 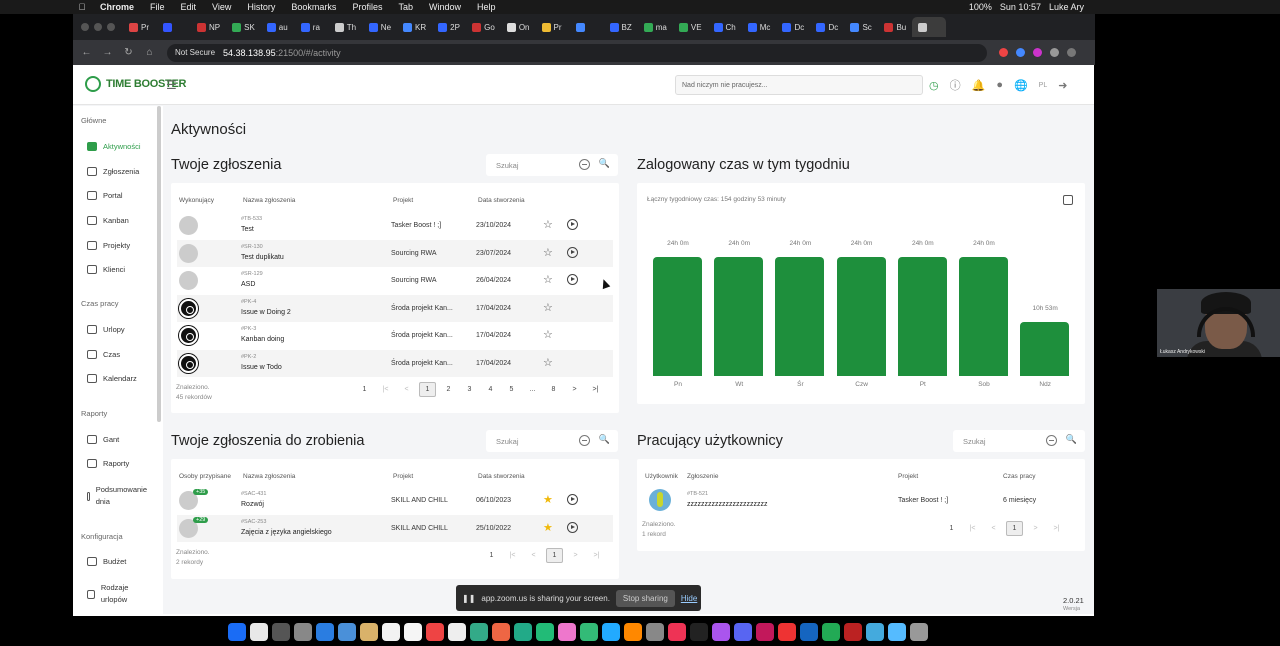 What do you see at coordinates (108, 220) in the screenshot?
I see `sidebar-item-kanban: Kanban` at bounding box center [108, 220].